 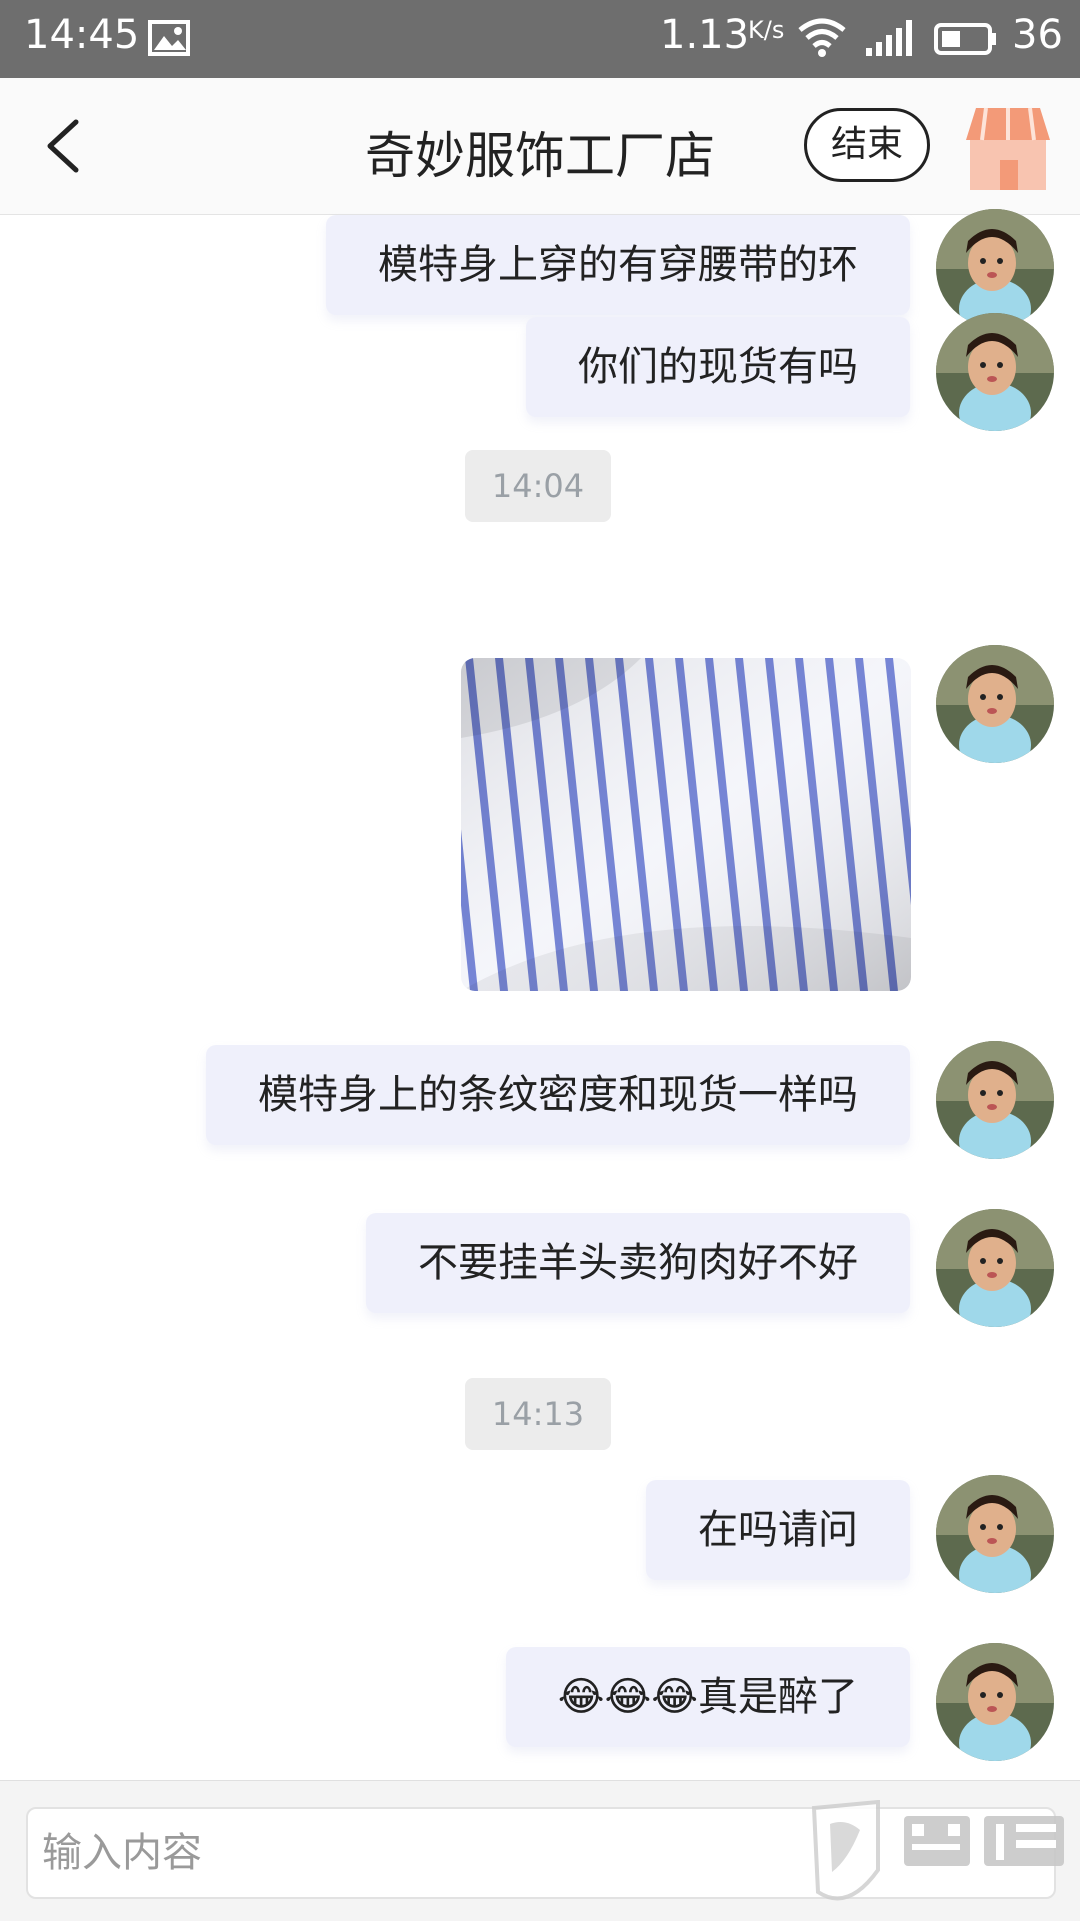 What do you see at coordinates (1008, 148) in the screenshot?
I see `store-icon` at bounding box center [1008, 148].